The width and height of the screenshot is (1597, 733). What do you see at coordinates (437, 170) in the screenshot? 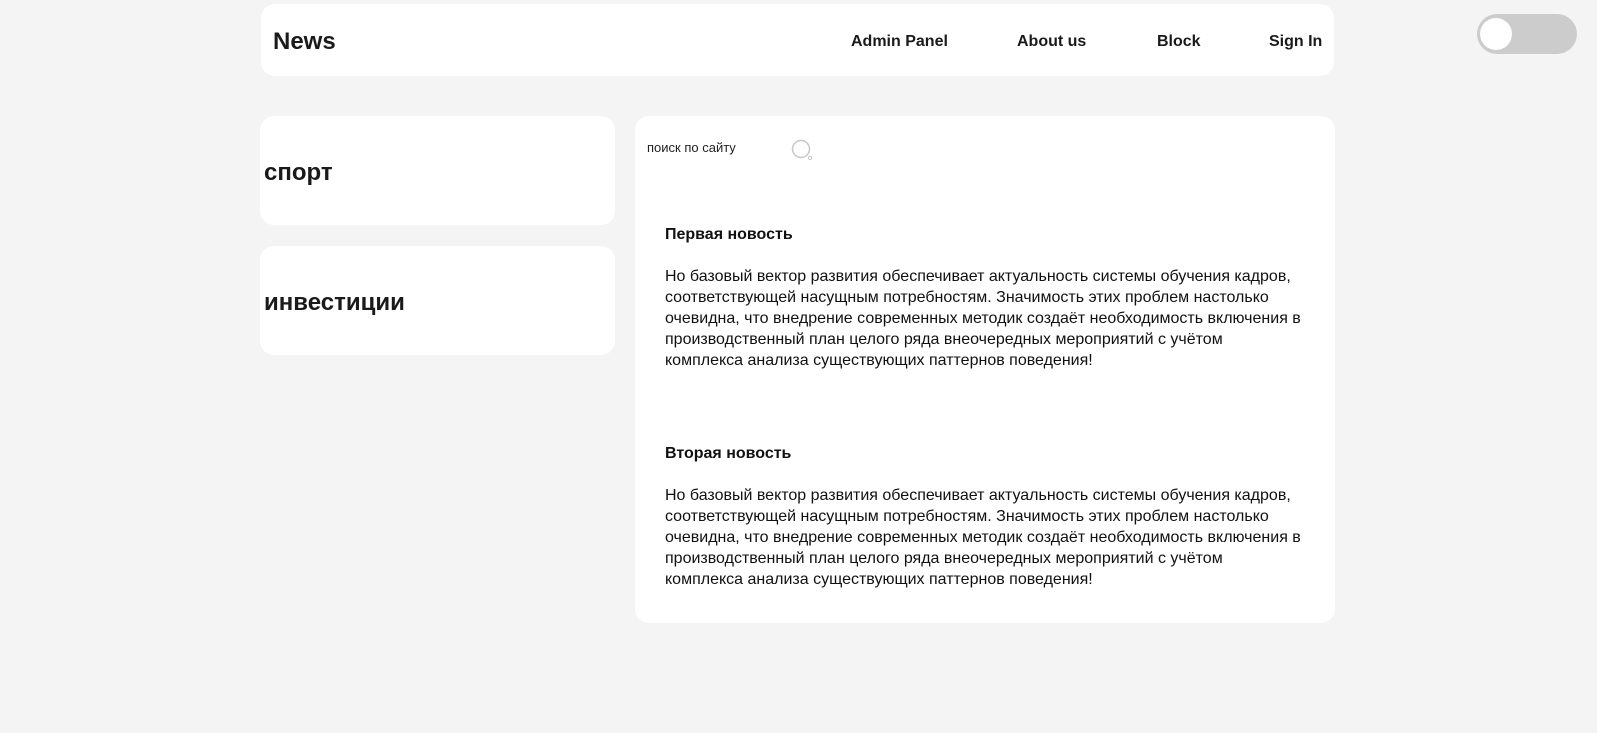
I see `category-card-sport: спорт` at bounding box center [437, 170].